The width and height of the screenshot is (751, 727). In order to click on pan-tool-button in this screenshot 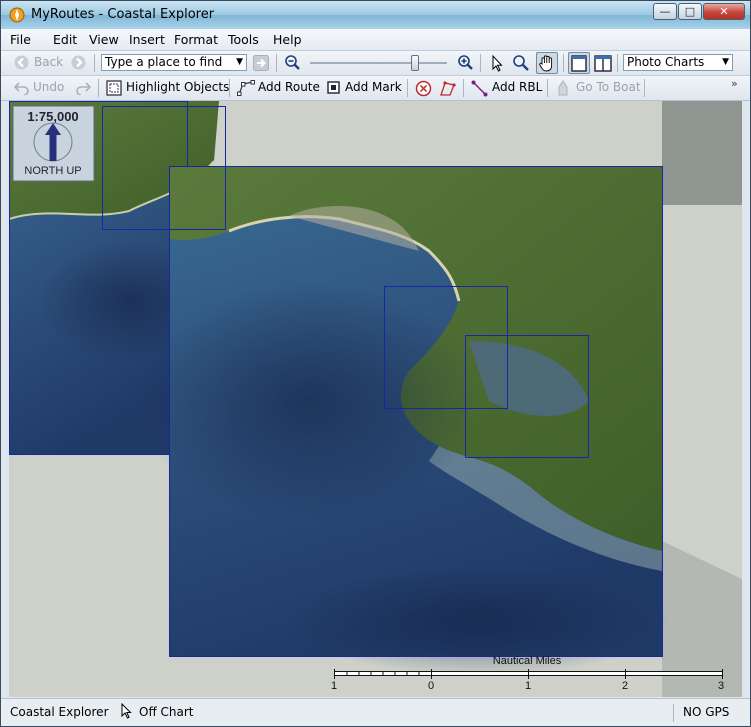, I will do `click(547, 63)`.